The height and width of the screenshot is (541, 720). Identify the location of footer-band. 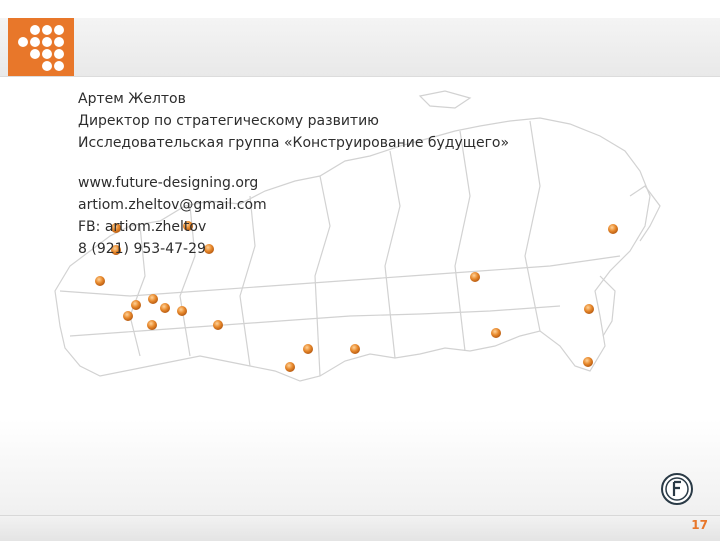
(360, 528).